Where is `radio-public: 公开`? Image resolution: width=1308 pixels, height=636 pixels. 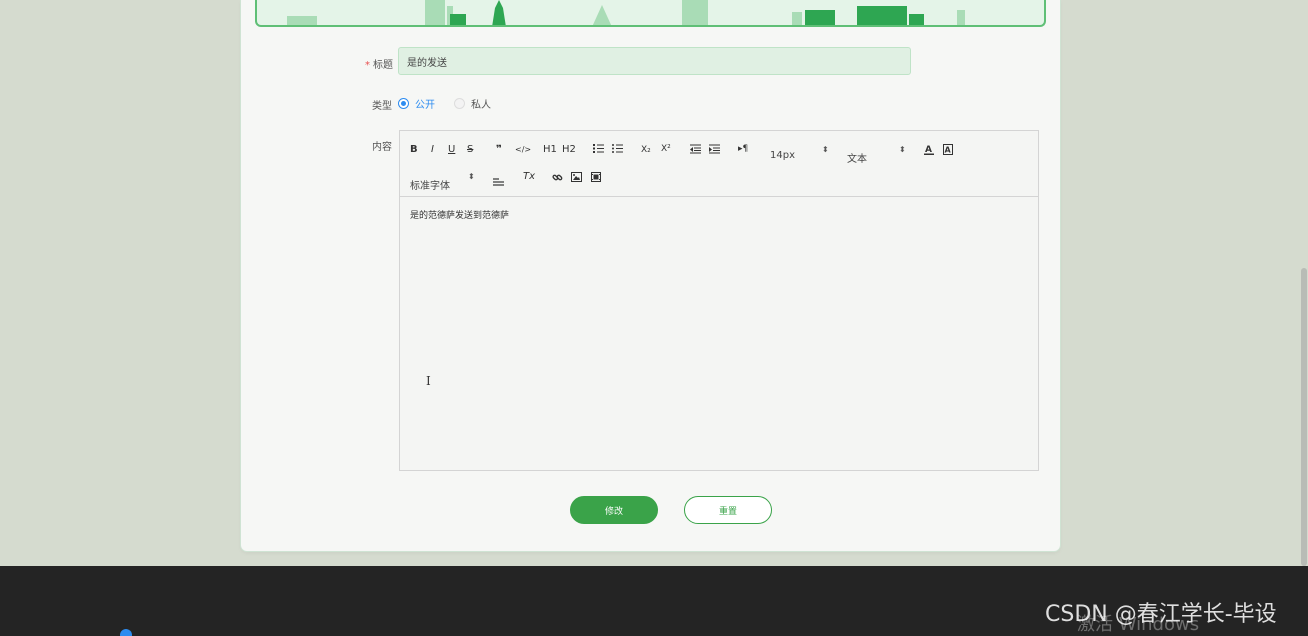
radio-public: 公开 is located at coordinates (416, 103).